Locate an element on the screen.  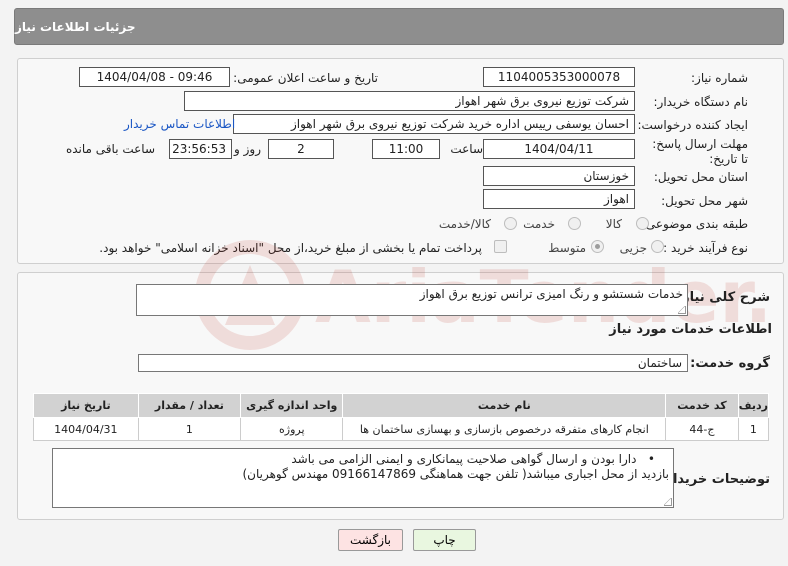
category-option-goods-service: کالا/خدمت is located at coordinates (464, 224).